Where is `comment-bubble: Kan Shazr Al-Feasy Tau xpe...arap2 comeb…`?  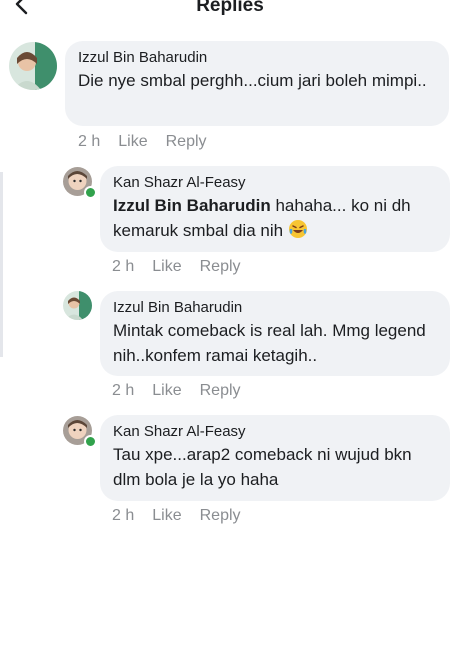 comment-bubble: Kan Shazr Al-Feasy Tau xpe...arap2 comeb… is located at coordinates (275, 458).